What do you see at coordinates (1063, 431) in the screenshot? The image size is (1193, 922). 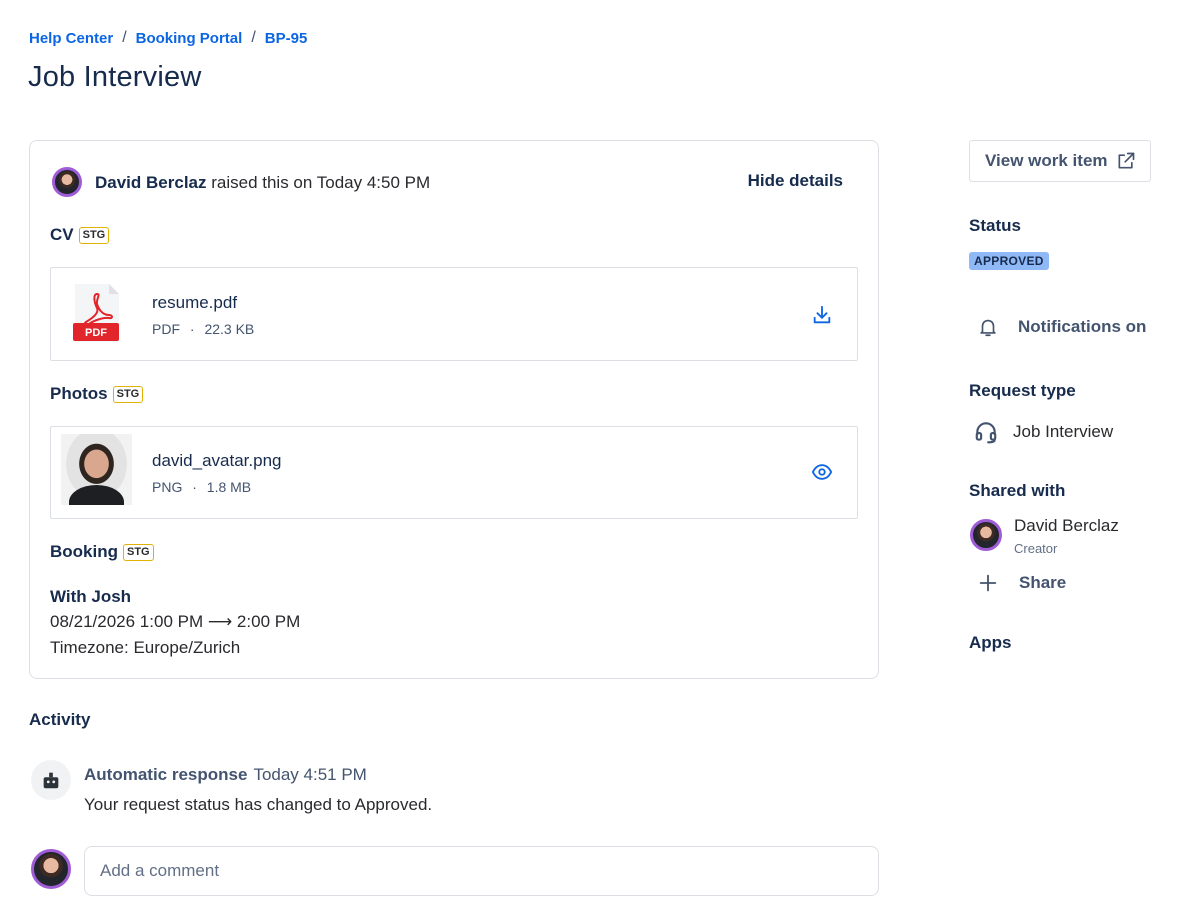 I see `request-type-value: Job Interview` at bounding box center [1063, 431].